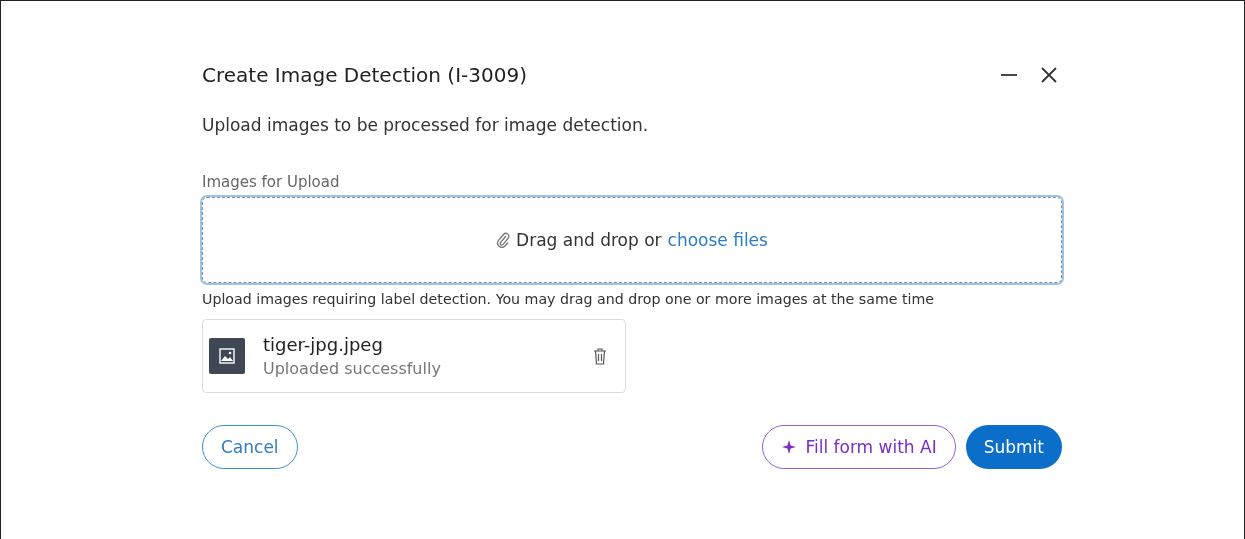 The height and width of the screenshot is (539, 1245). I want to click on field-label: Images for Upload, so click(271, 182).